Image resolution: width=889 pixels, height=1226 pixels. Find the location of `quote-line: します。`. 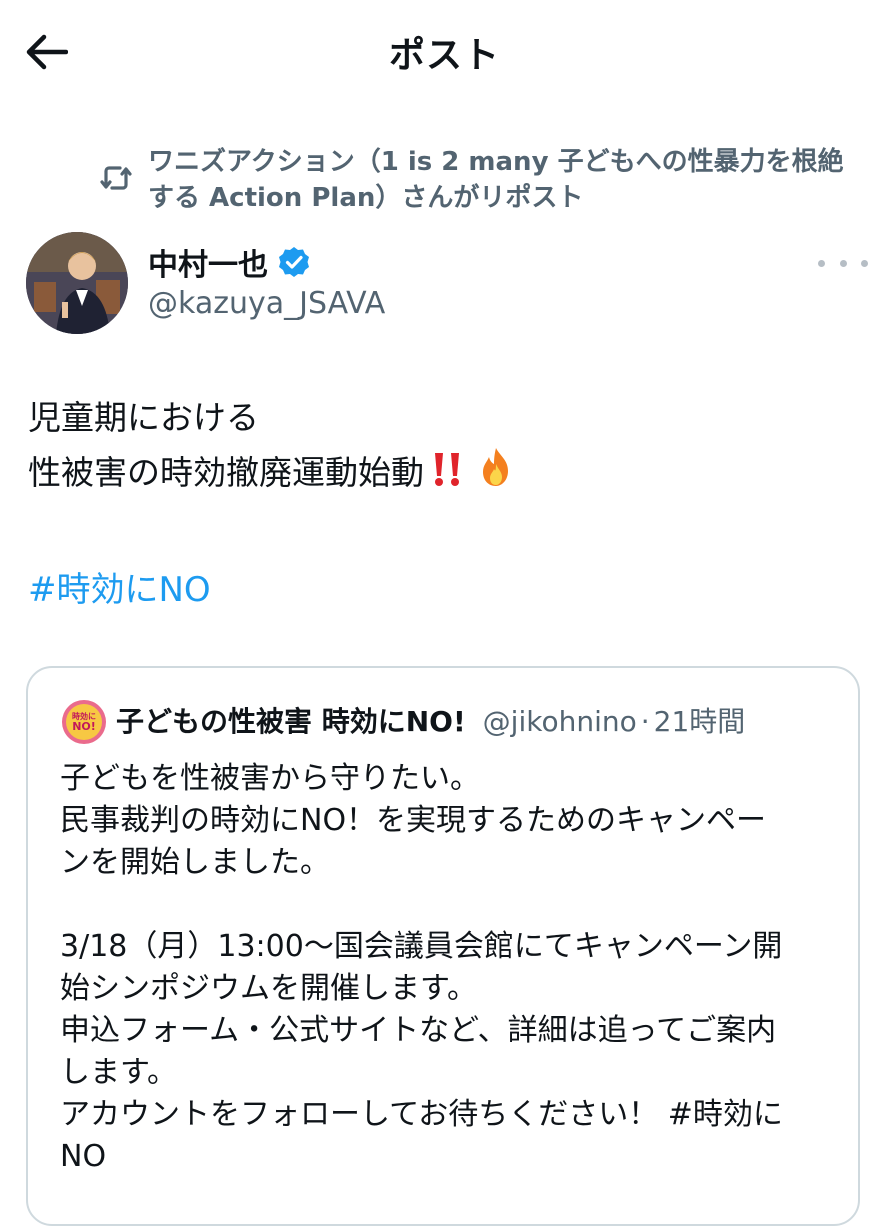

quote-line: します。 is located at coordinates (118, 1072).